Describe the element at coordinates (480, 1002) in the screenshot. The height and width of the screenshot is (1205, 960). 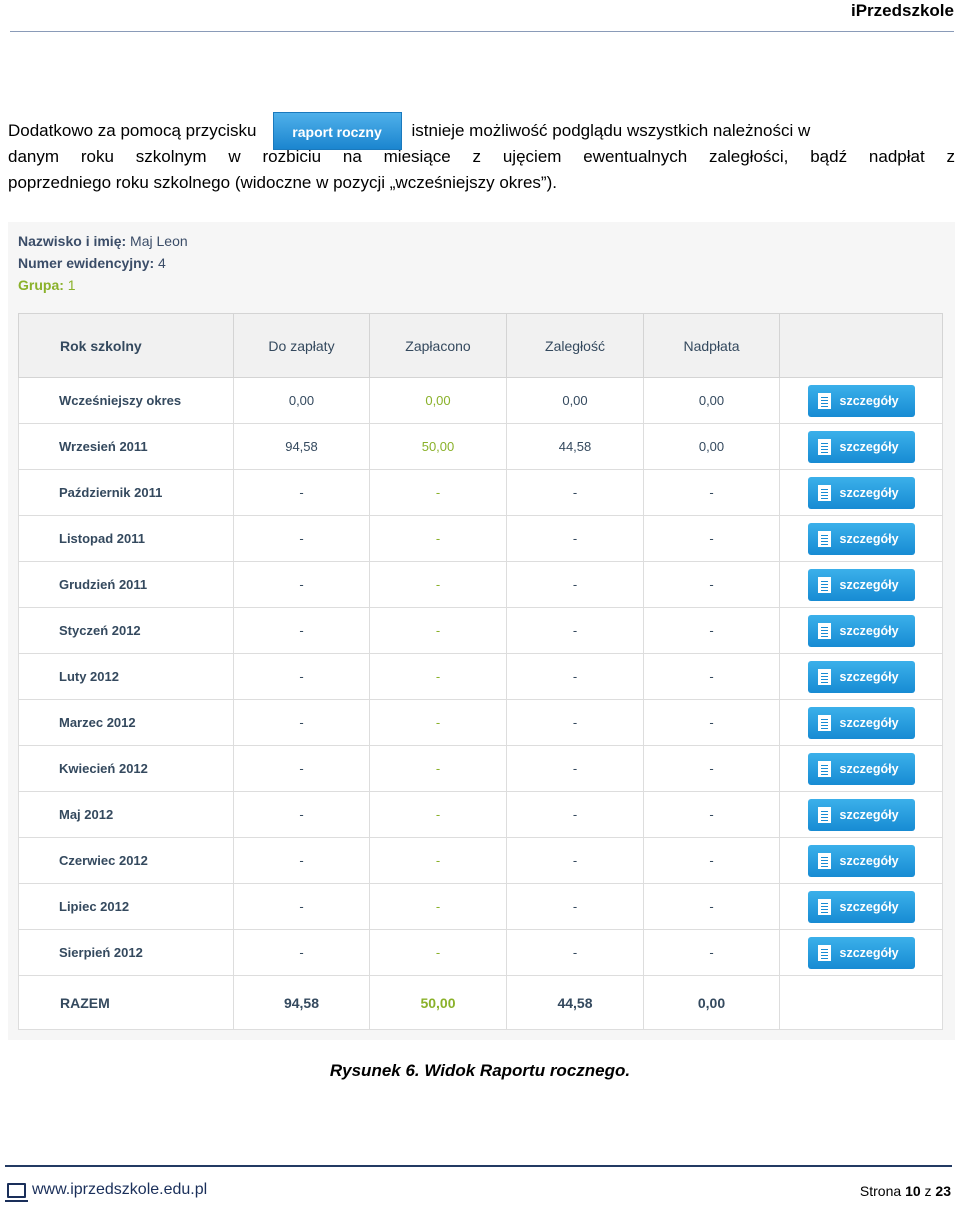
I see `total-row: RAZEM 94,58 50,00 44,58 0,00` at that location.